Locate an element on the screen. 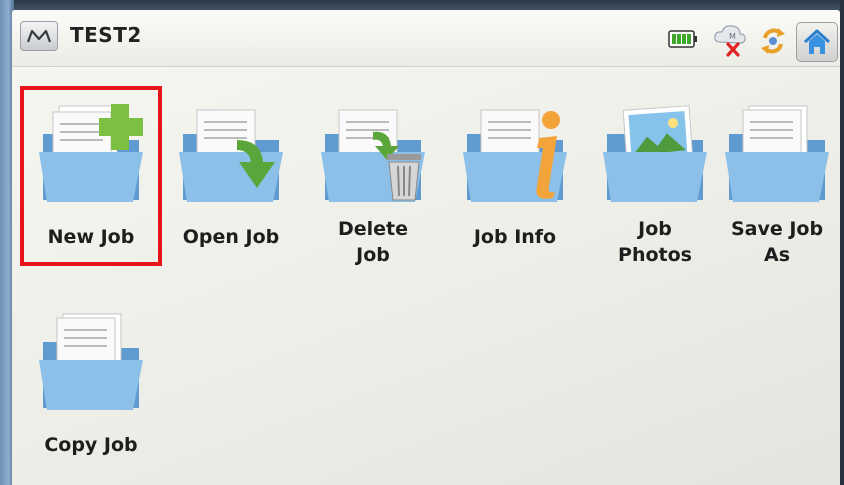 The width and height of the screenshot is (844, 485). job-photos-label-line1: Job is located at coordinates (655, 229).